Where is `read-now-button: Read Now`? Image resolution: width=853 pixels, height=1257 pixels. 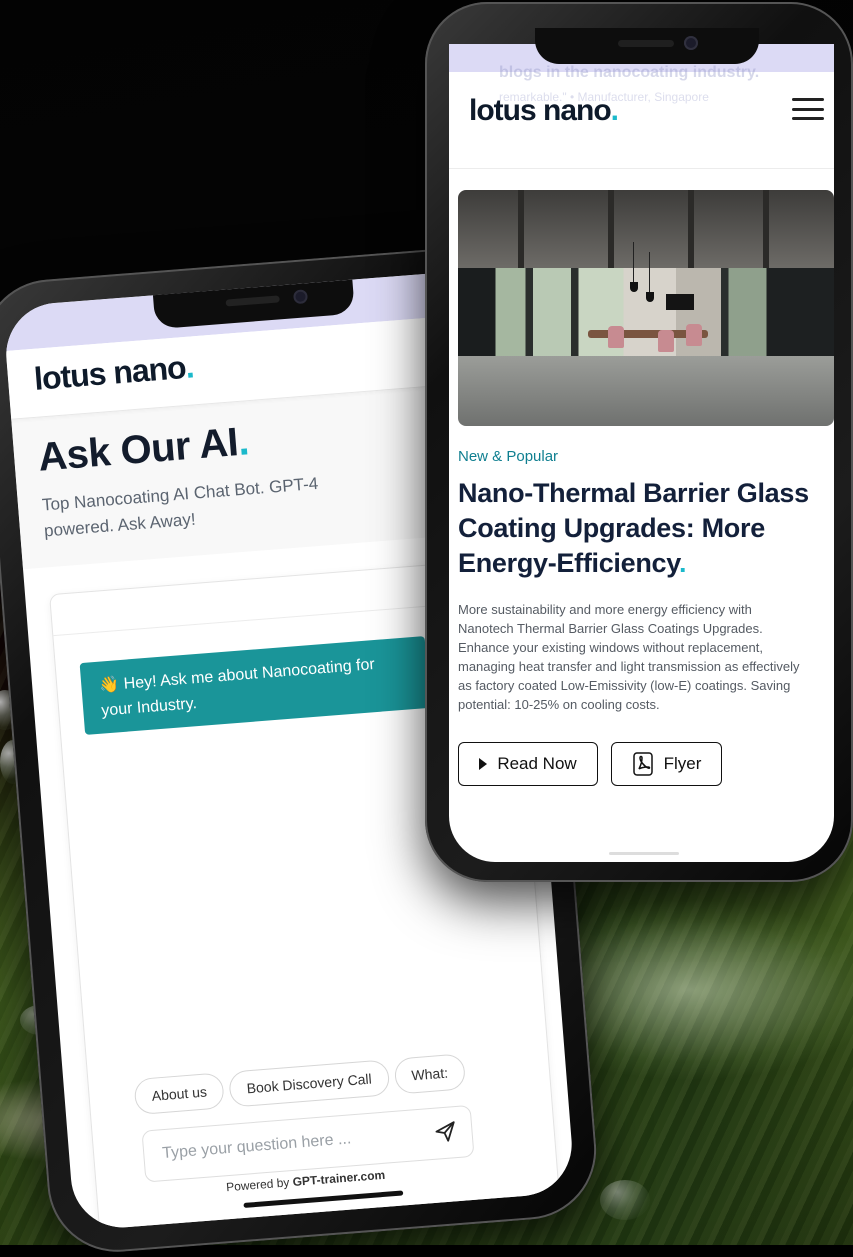
read-now-button: Read Now is located at coordinates (528, 764).